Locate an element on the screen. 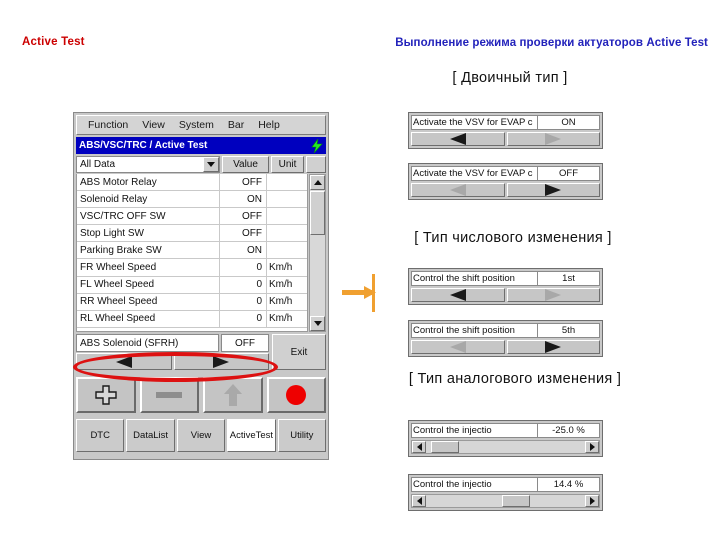 This screenshot has width=720, height=540. row-name: Solenoid Relay is located at coordinates (148, 199).